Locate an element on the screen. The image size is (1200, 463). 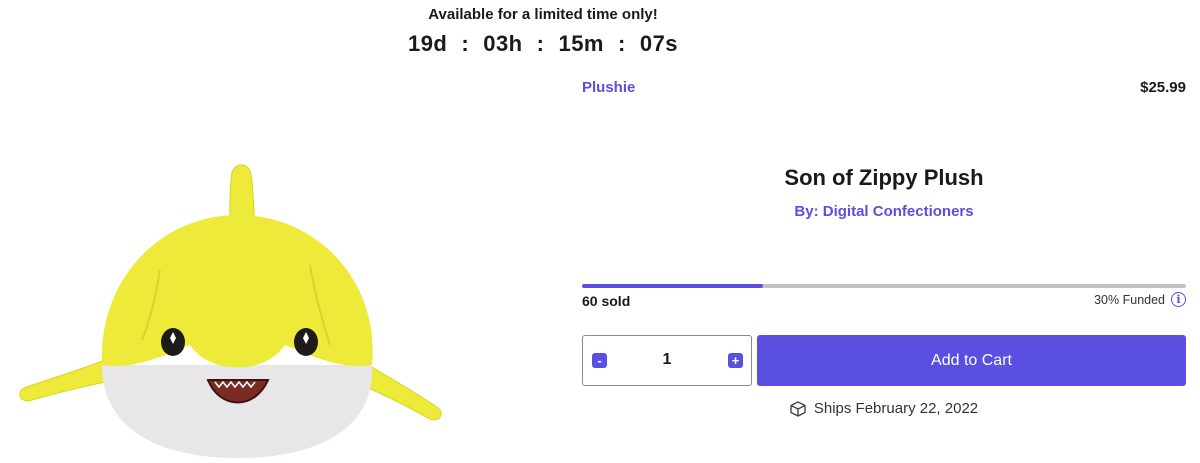
countdown-days: 19d is located at coordinates (427, 43).